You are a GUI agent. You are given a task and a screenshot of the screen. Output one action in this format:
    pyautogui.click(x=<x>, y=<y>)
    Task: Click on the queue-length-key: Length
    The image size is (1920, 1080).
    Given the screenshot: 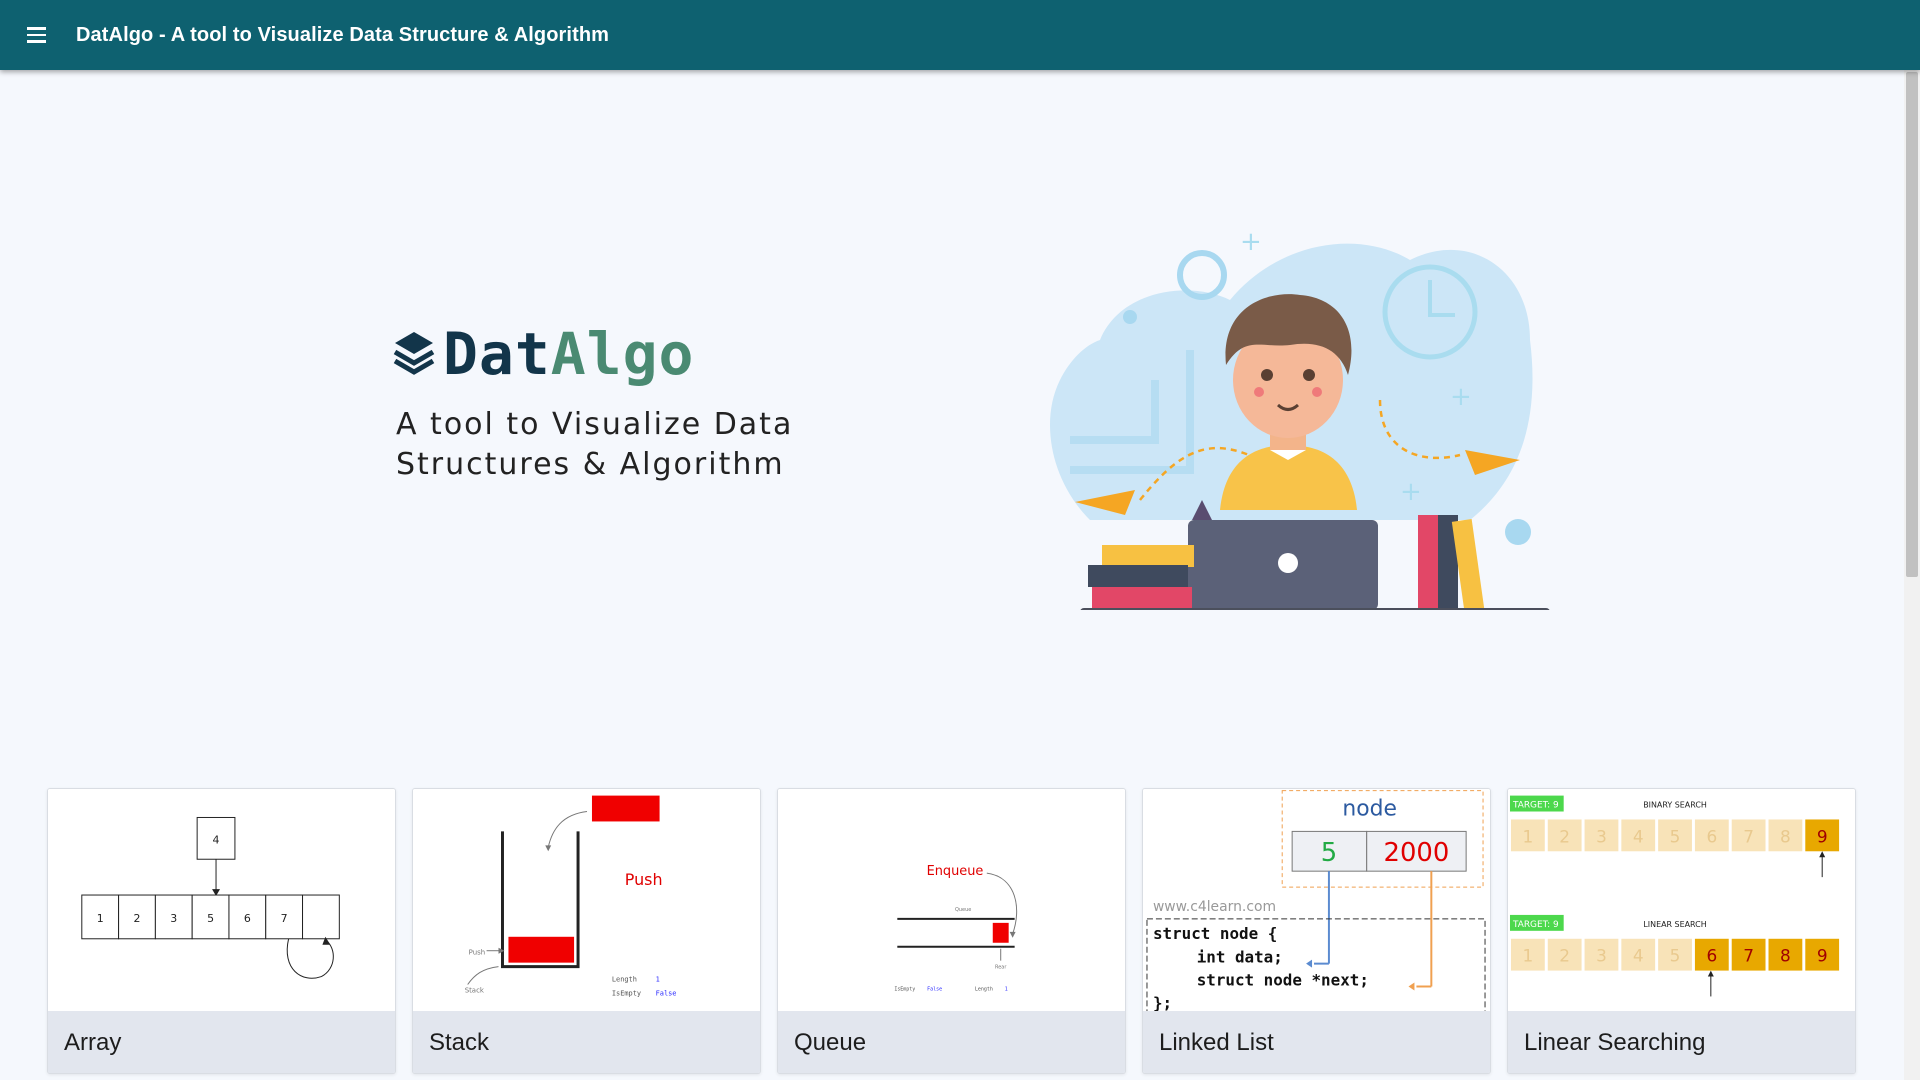 What is the action you would take?
    pyautogui.click(x=984, y=989)
    